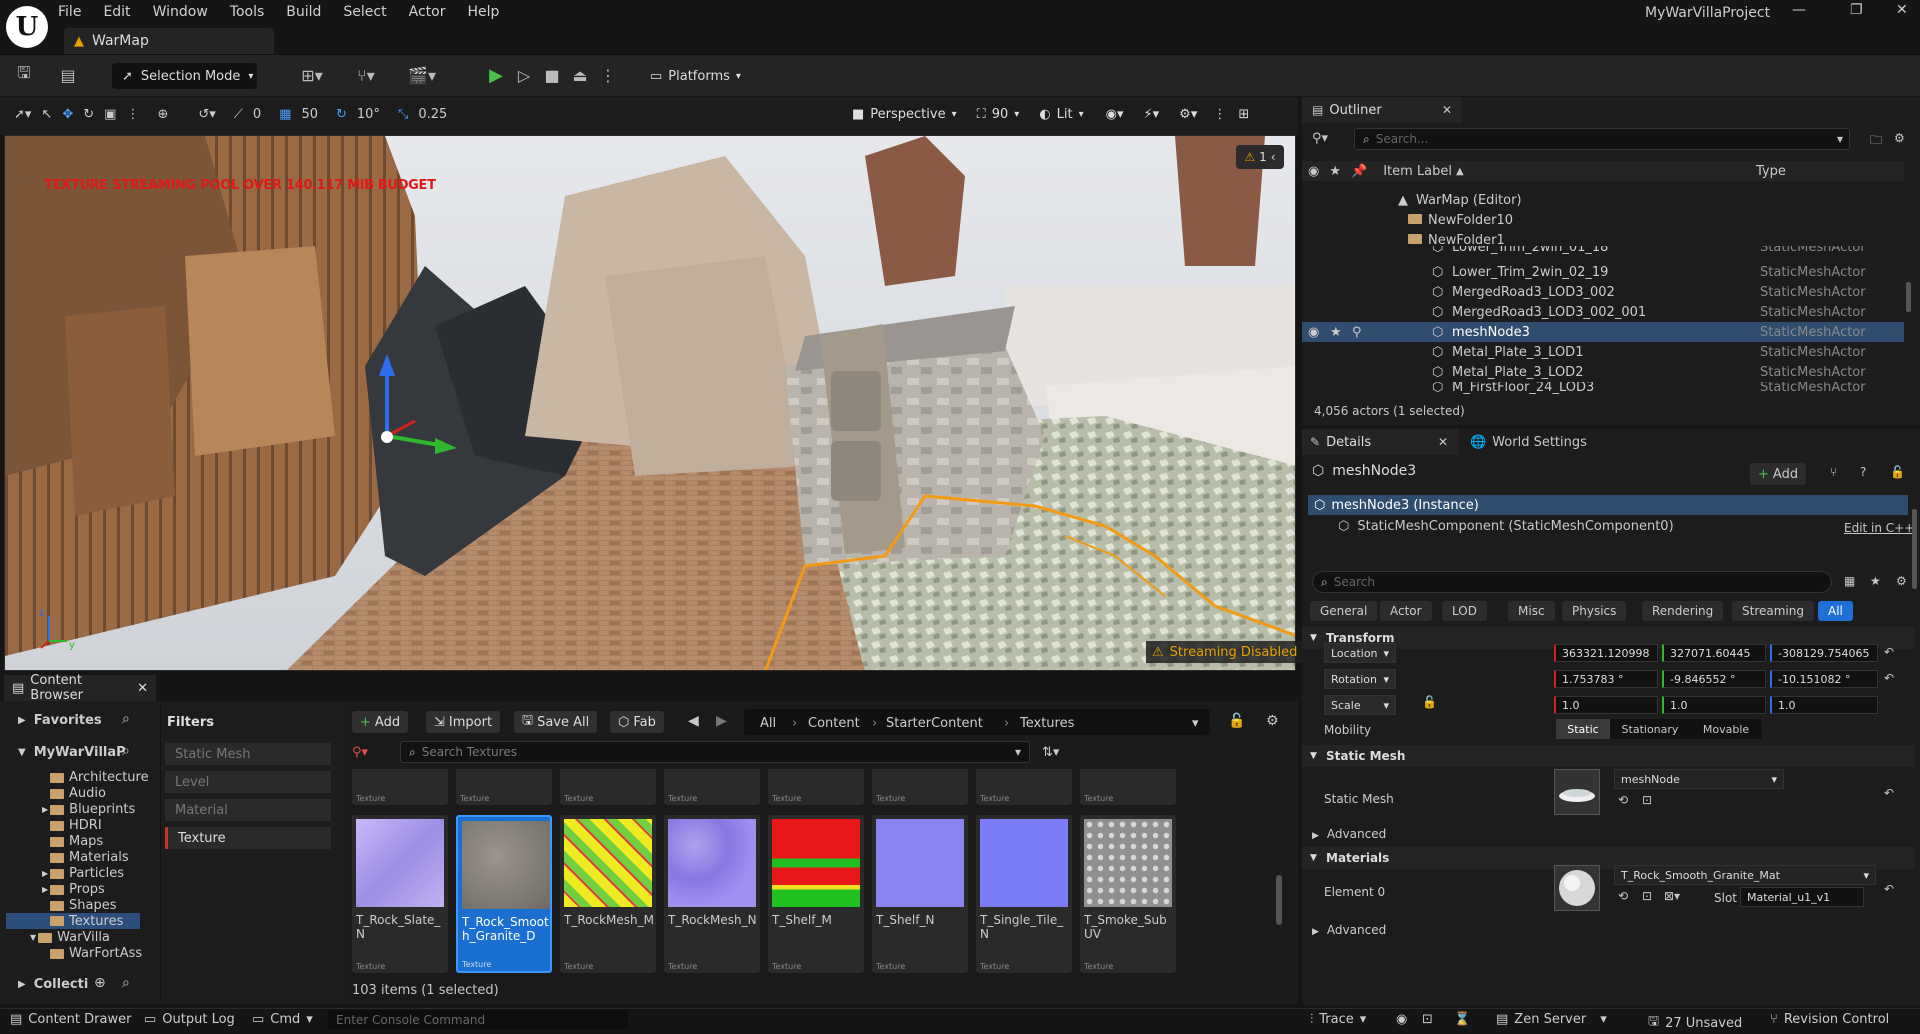  What do you see at coordinates (206, 114) in the screenshot?
I see `surface-snap-icon: ↺▾` at bounding box center [206, 114].